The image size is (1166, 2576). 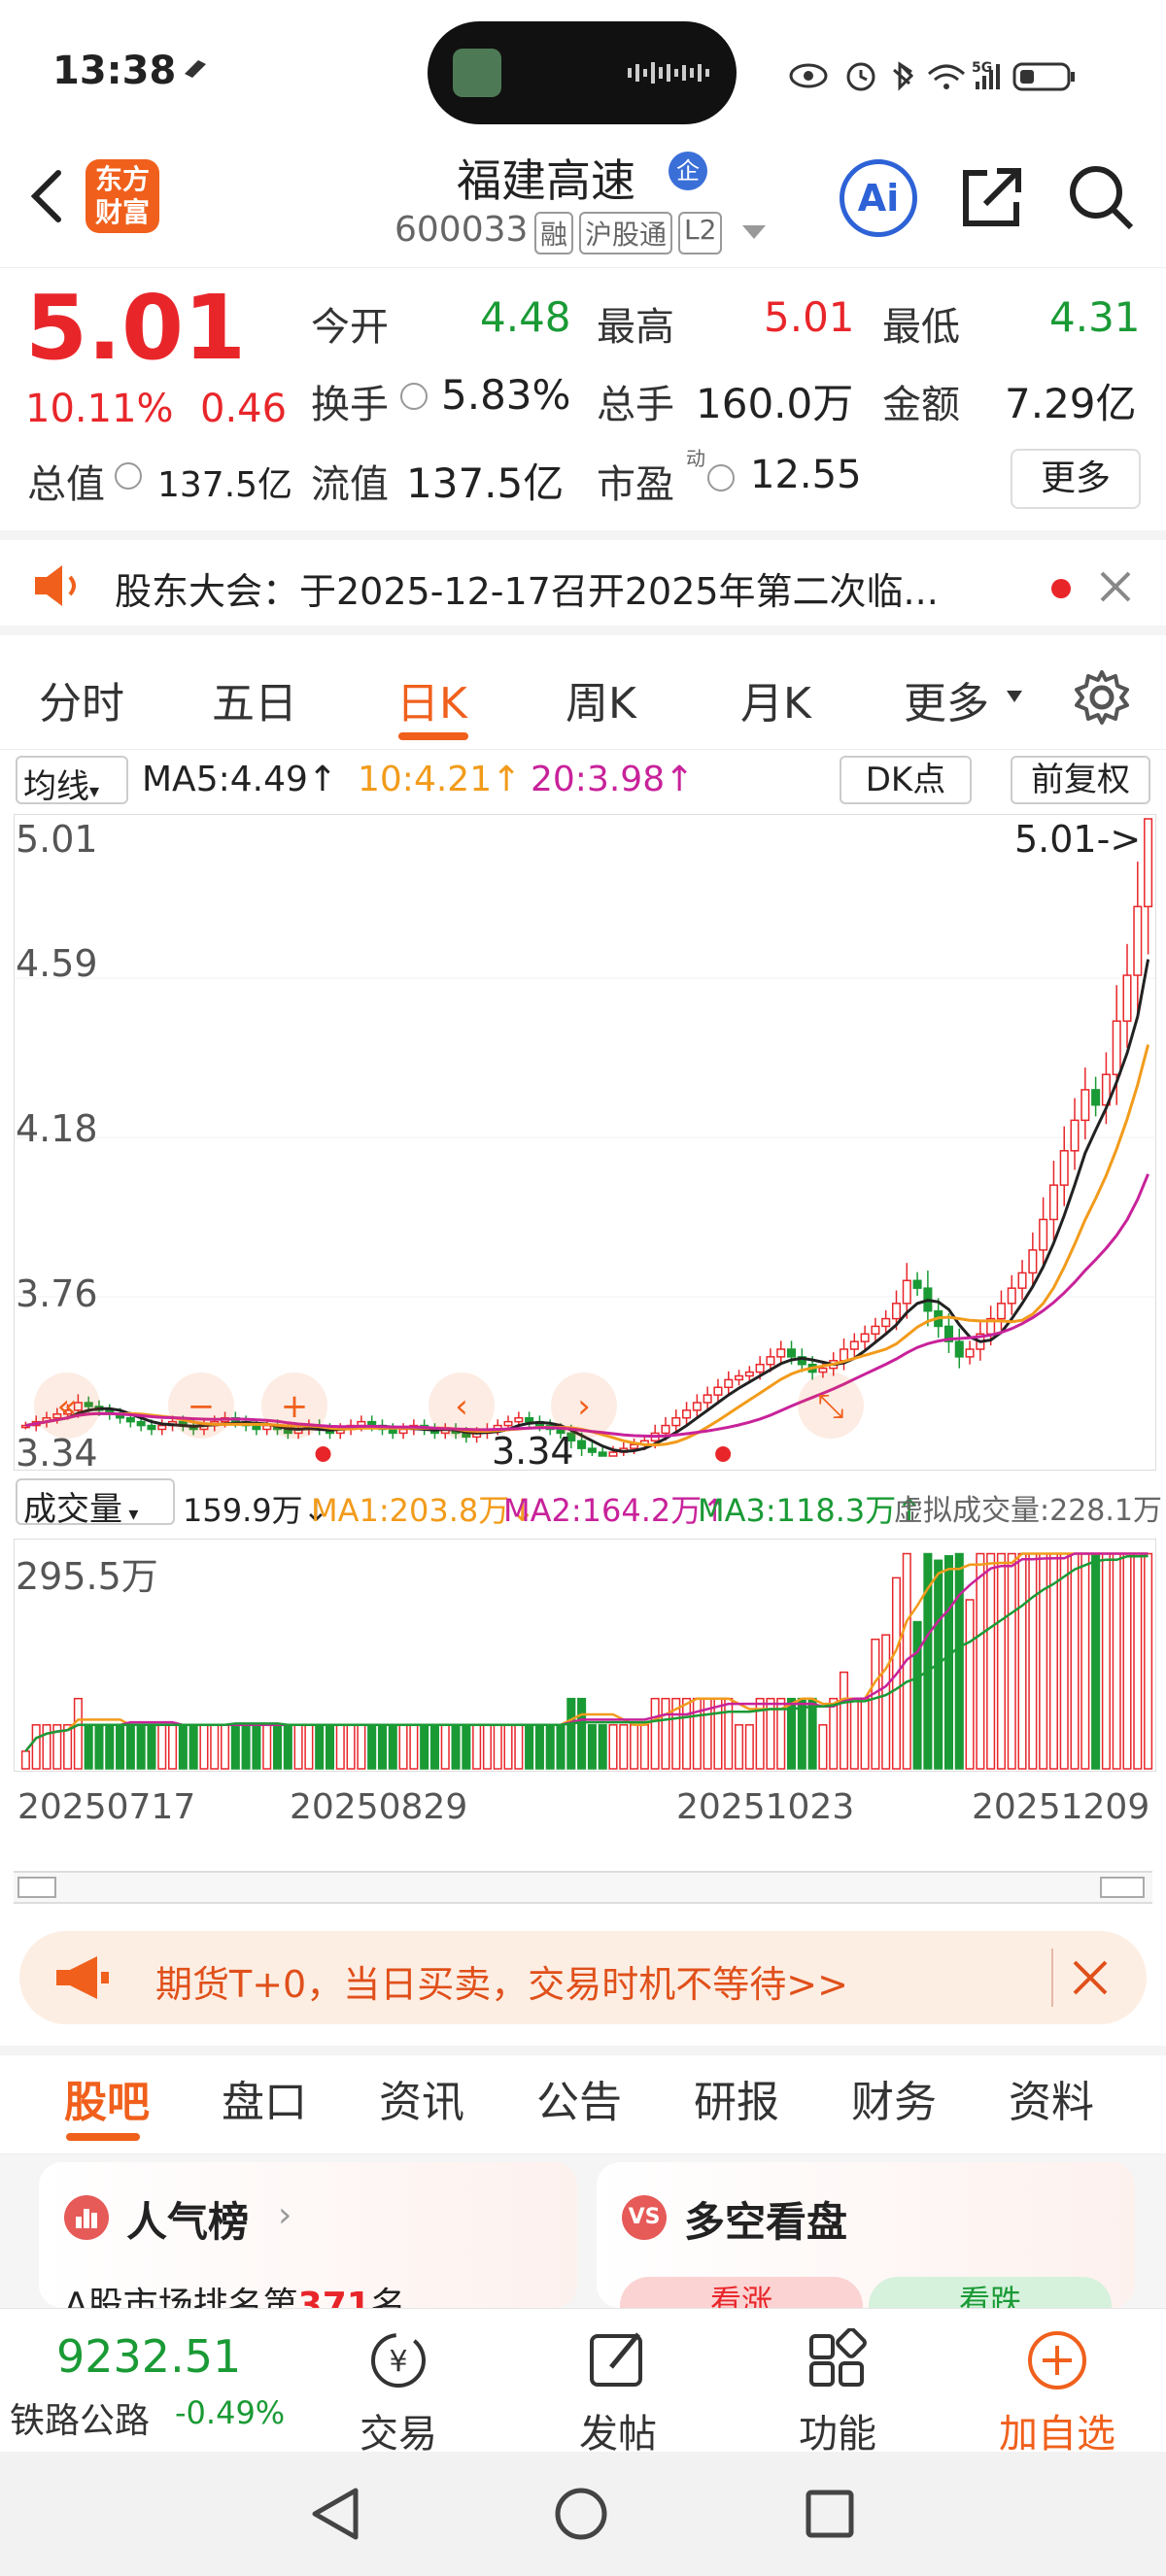 I want to click on dk-point-button: DK点, so click(x=906, y=780).